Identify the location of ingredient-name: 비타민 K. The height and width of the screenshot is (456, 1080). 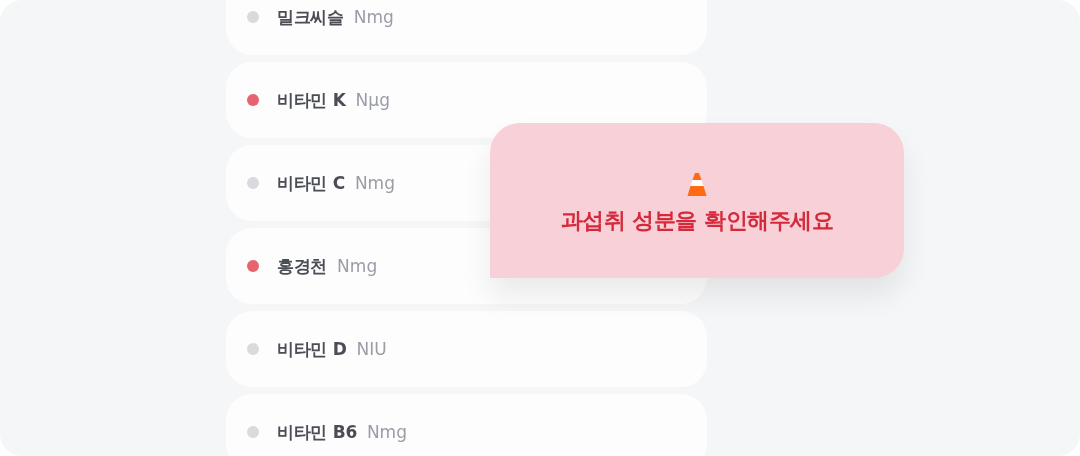
(311, 100).